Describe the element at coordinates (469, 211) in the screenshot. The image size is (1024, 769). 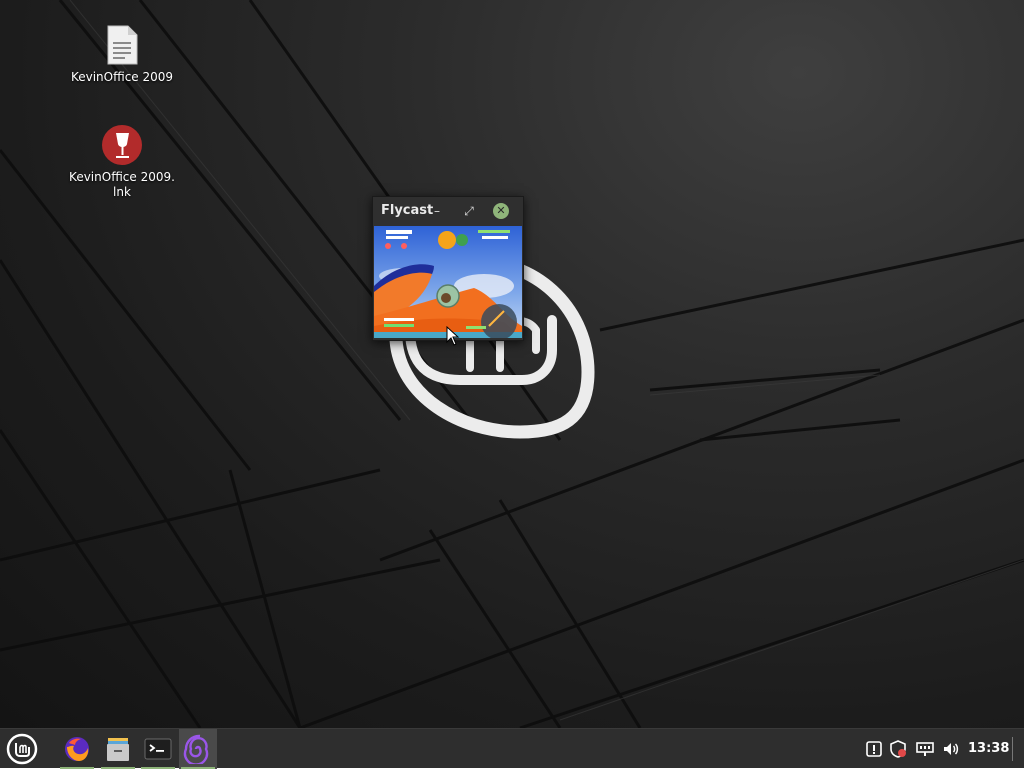
I see `maximize-button: ⤢` at that location.